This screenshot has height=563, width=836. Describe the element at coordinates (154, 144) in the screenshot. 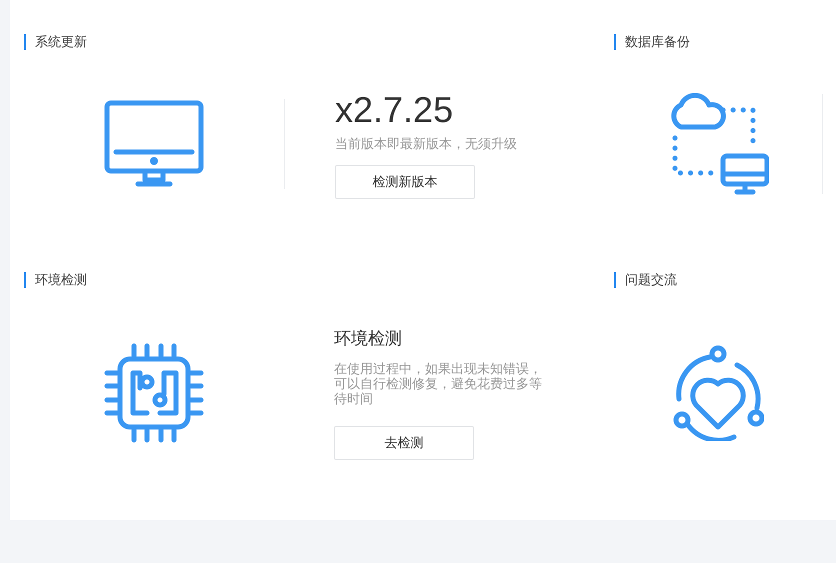

I see `monitor-icon` at that location.